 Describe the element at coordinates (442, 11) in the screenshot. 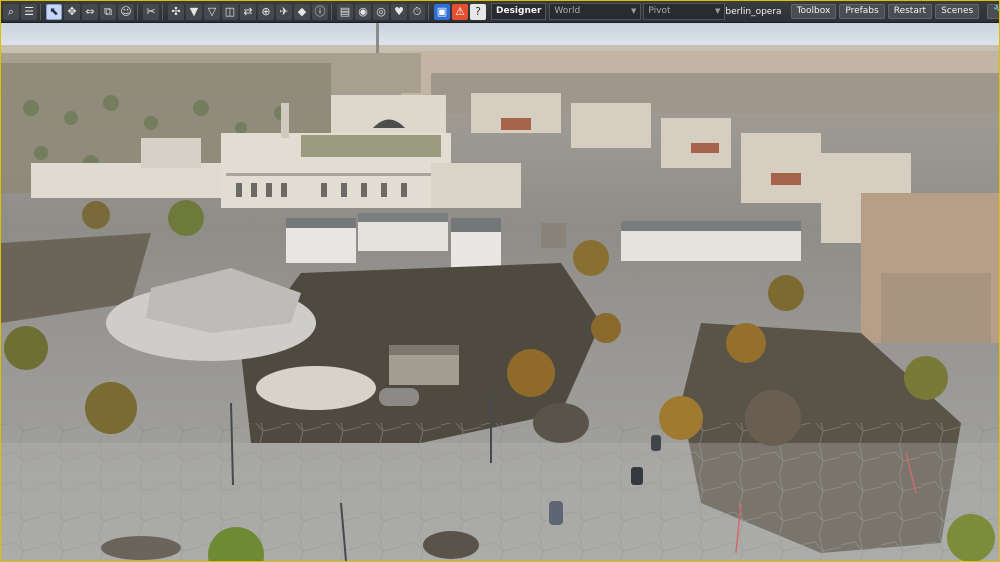

I see `save-icon: ▣` at that location.